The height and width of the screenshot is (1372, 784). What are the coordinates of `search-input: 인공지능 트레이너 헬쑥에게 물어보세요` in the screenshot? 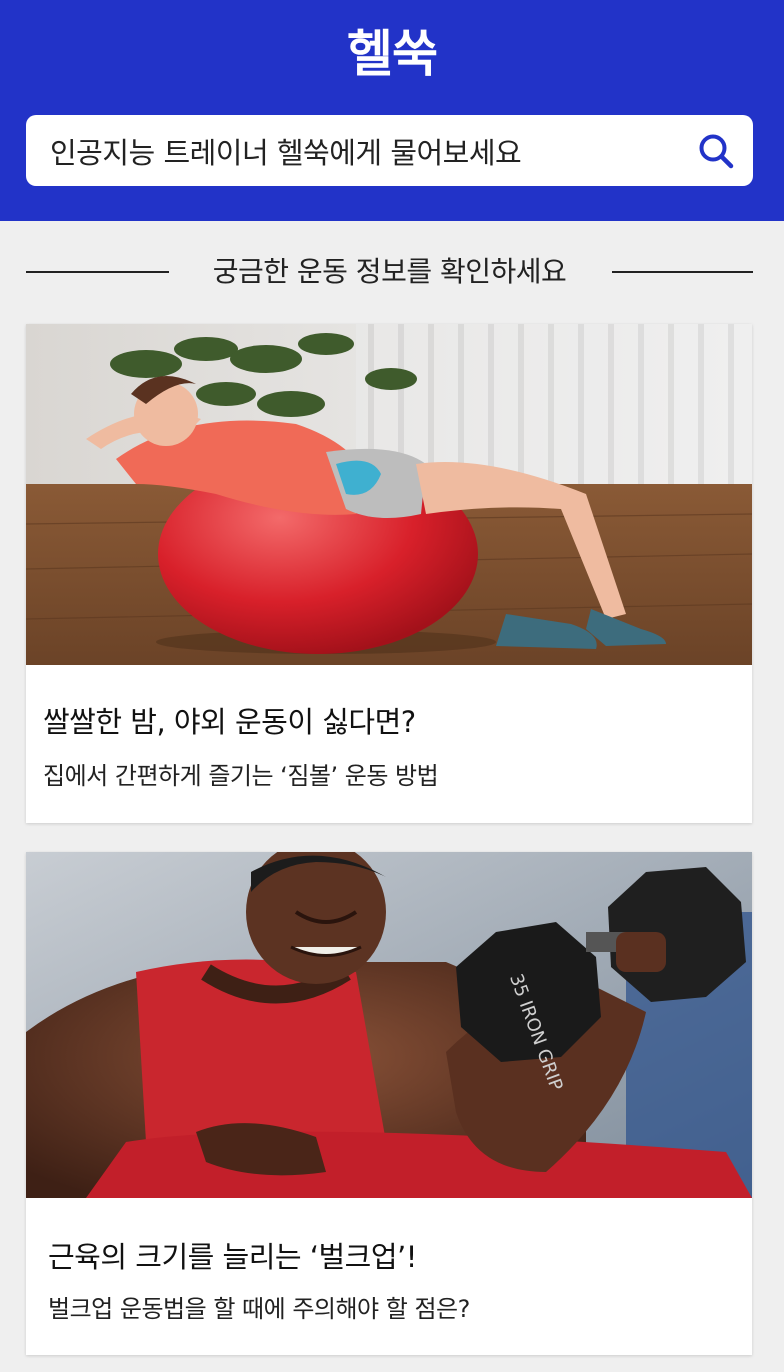 It's located at (286, 151).